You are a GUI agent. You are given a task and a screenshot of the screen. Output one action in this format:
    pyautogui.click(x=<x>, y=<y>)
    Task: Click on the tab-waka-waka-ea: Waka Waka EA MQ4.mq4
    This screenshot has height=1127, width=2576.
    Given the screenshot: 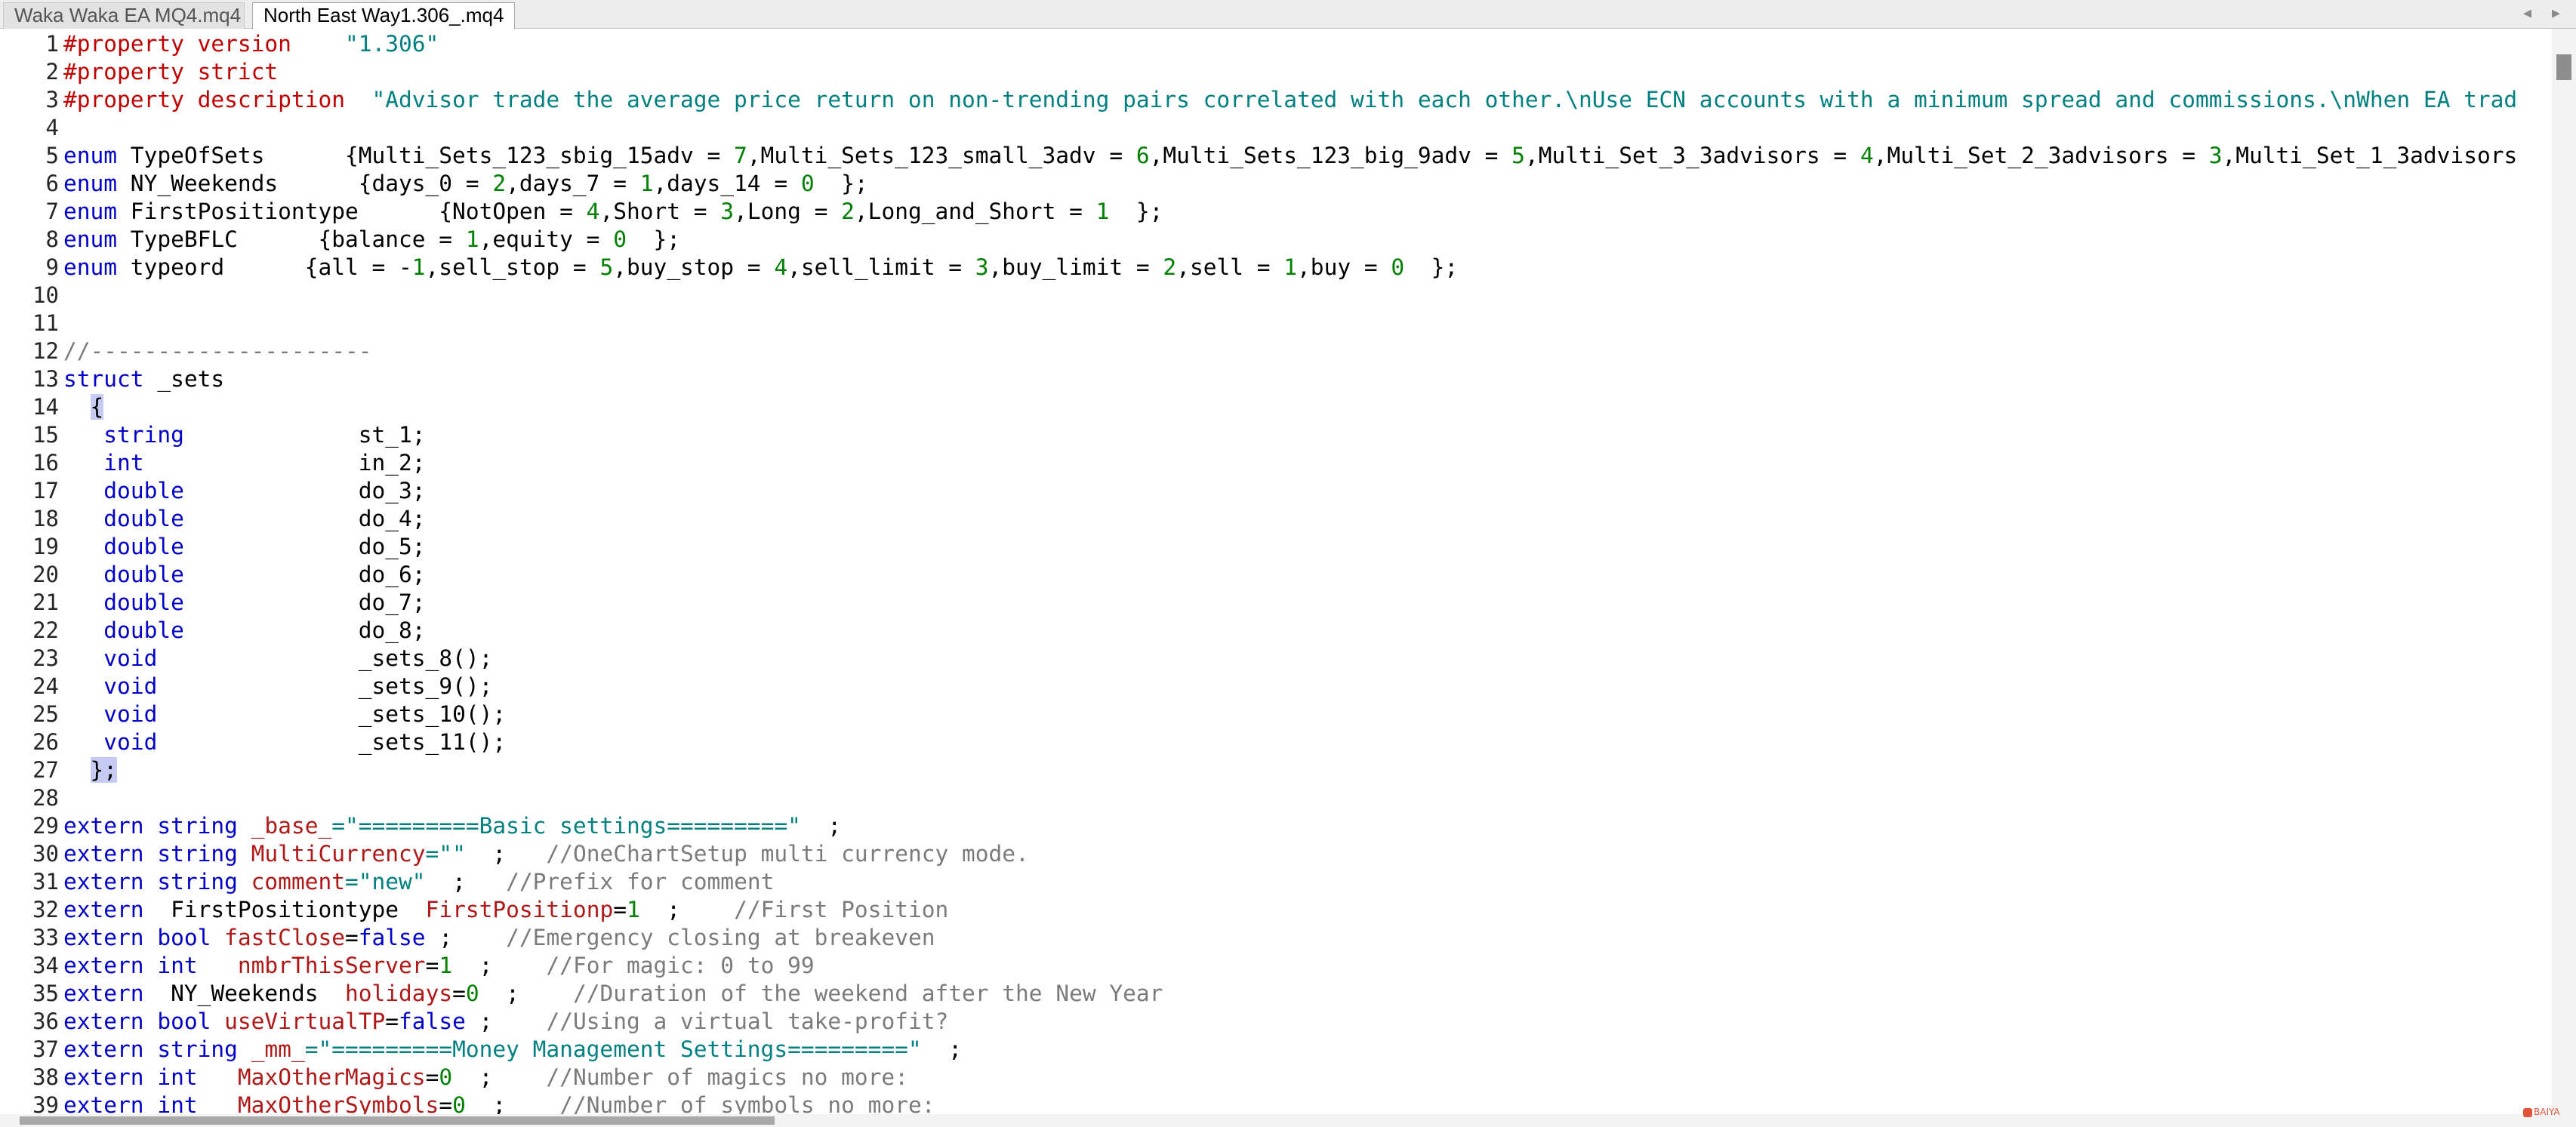 What is the action you would take?
    pyautogui.click(x=124, y=15)
    